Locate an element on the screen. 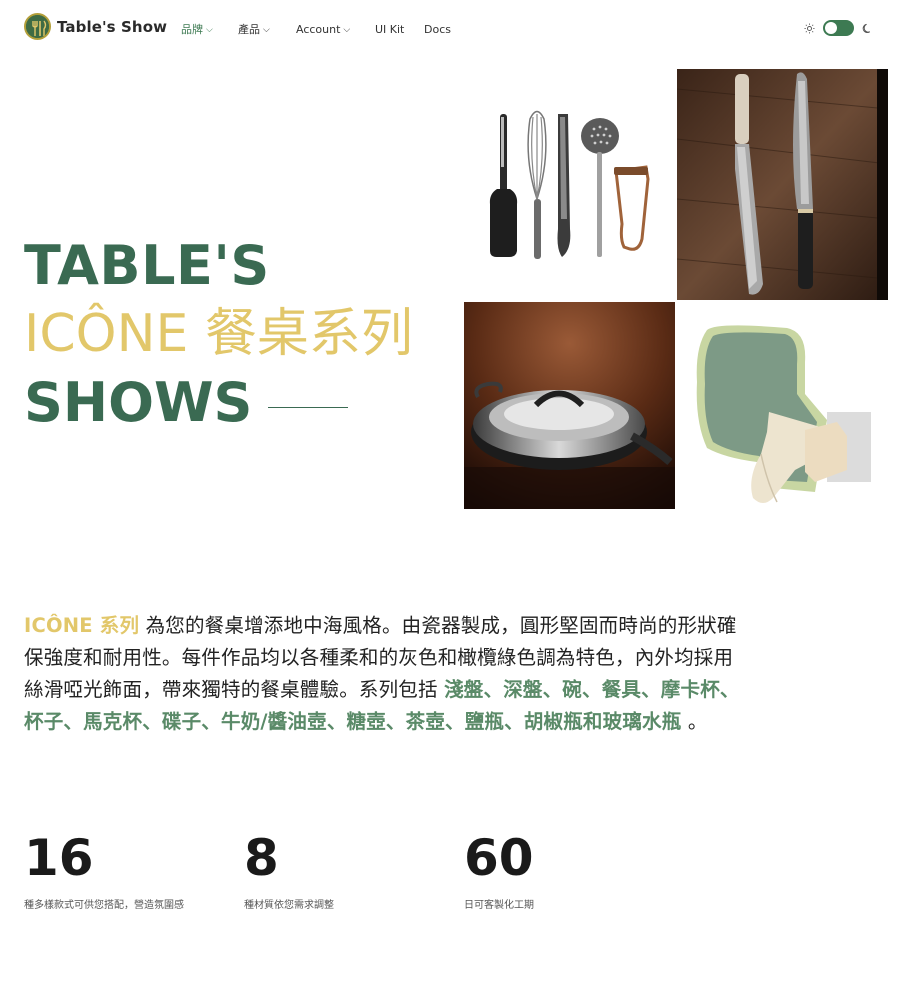 This screenshot has height=1000, width=912. nav-item-label: Account is located at coordinates (318, 29).